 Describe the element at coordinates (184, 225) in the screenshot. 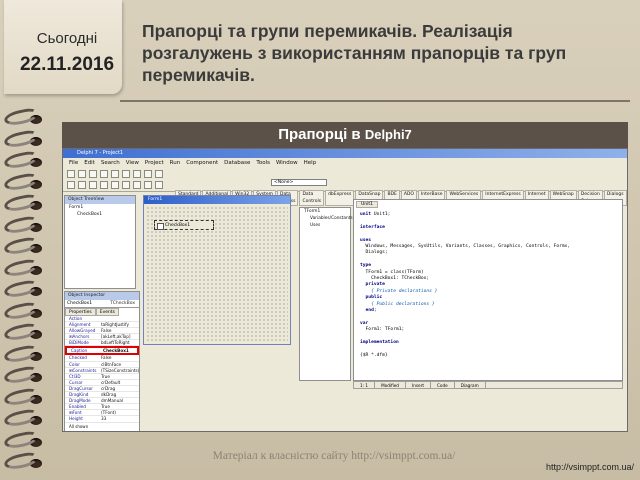

I see `checkbox-component: CheckBox1` at that location.